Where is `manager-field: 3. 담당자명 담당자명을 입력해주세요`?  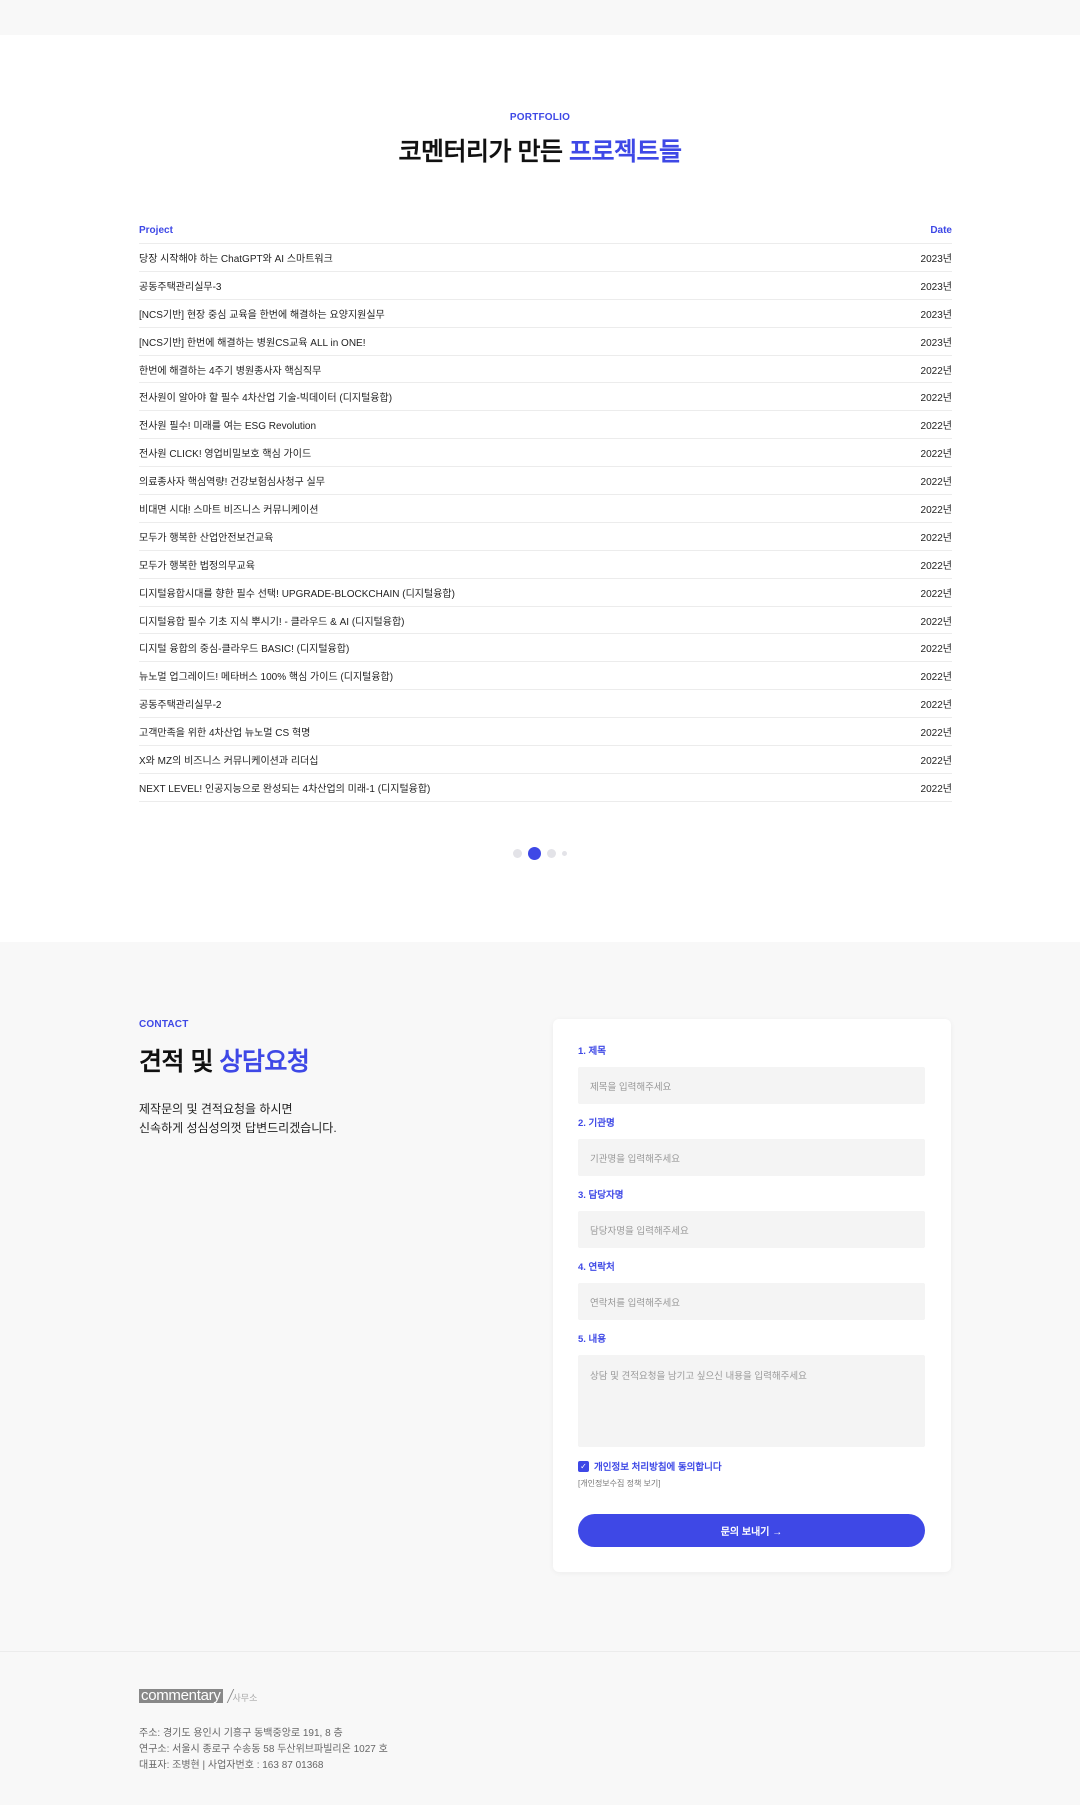 manager-field: 3. 담당자명 담당자명을 입력해주세요 is located at coordinates (751, 1217).